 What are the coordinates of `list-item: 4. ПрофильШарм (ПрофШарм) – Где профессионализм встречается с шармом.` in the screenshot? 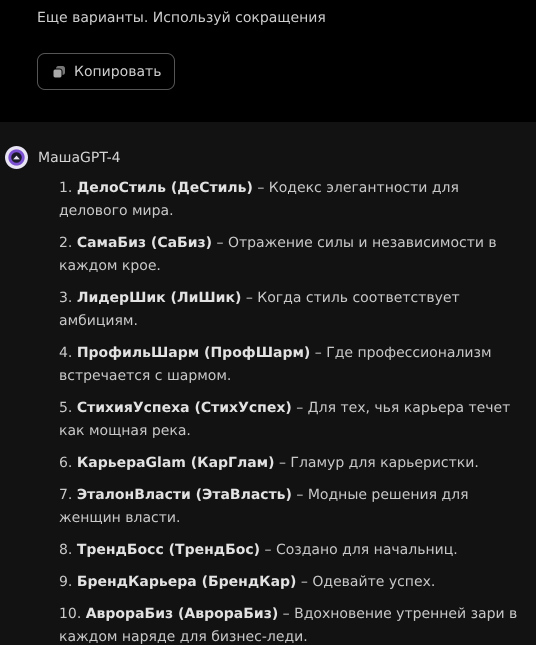 It's located at (276, 365).